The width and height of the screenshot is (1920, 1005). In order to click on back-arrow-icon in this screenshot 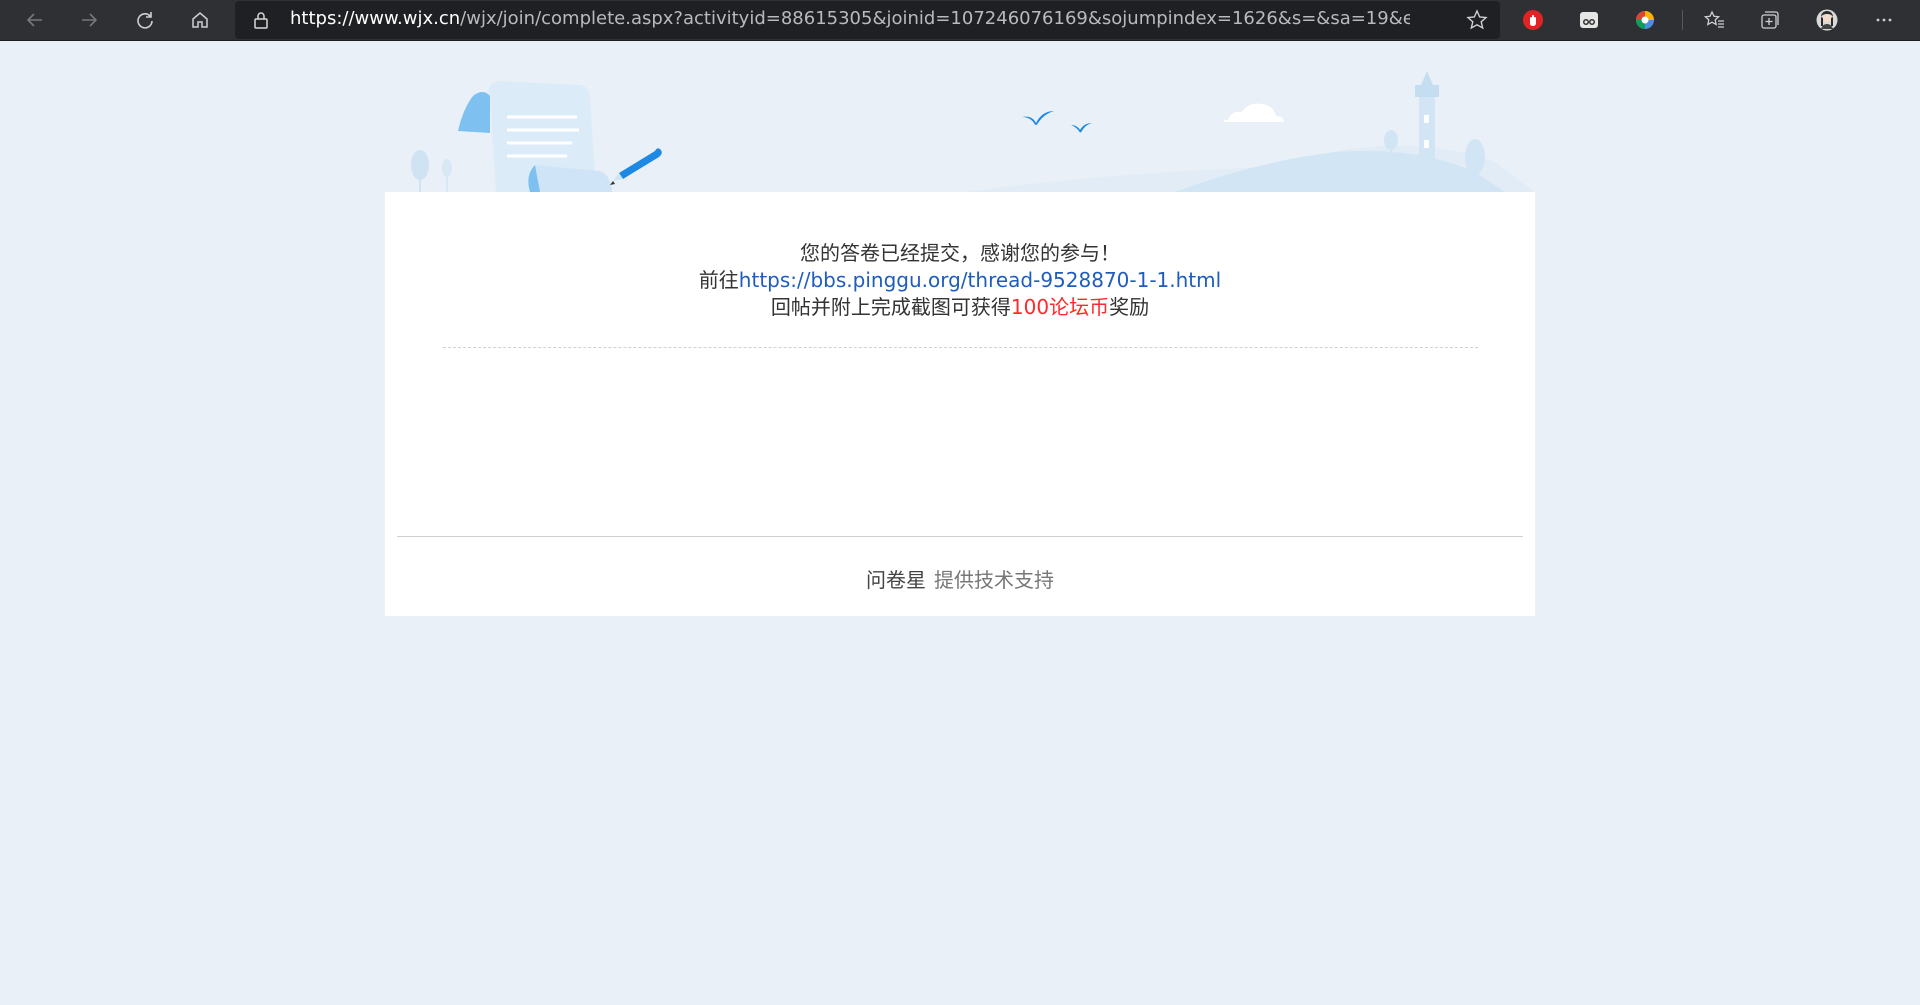, I will do `click(34, 20)`.